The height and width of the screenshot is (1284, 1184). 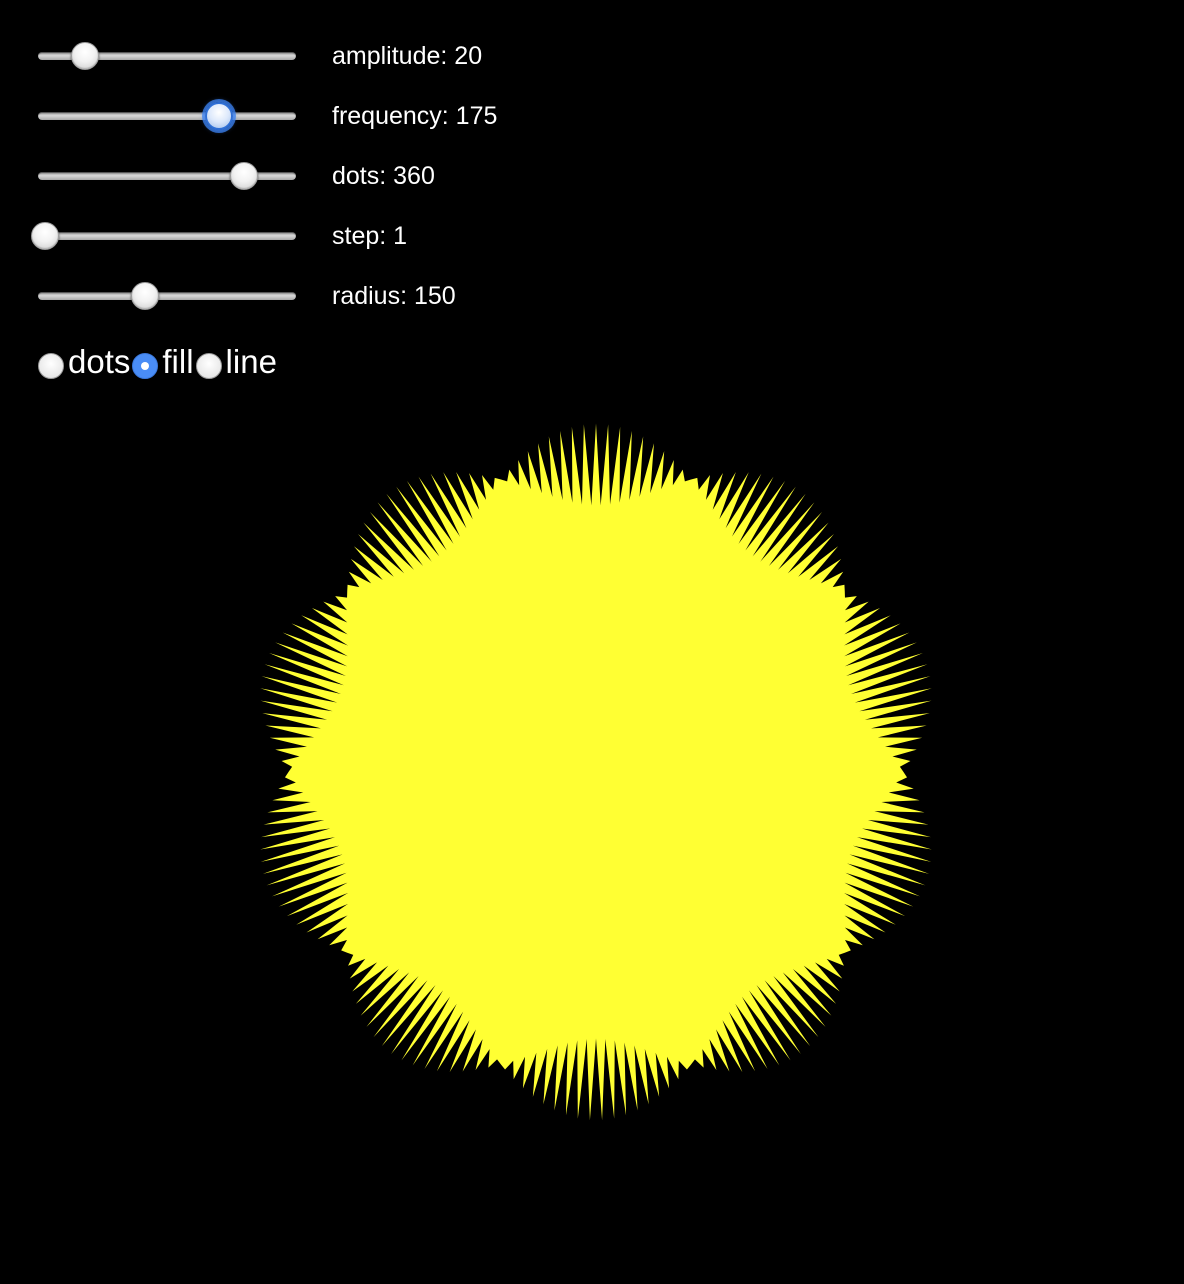 What do you see at coordinates (167, 296) in the screenshot?
I see `radius-slider-track` at bounding box center [167, 296].